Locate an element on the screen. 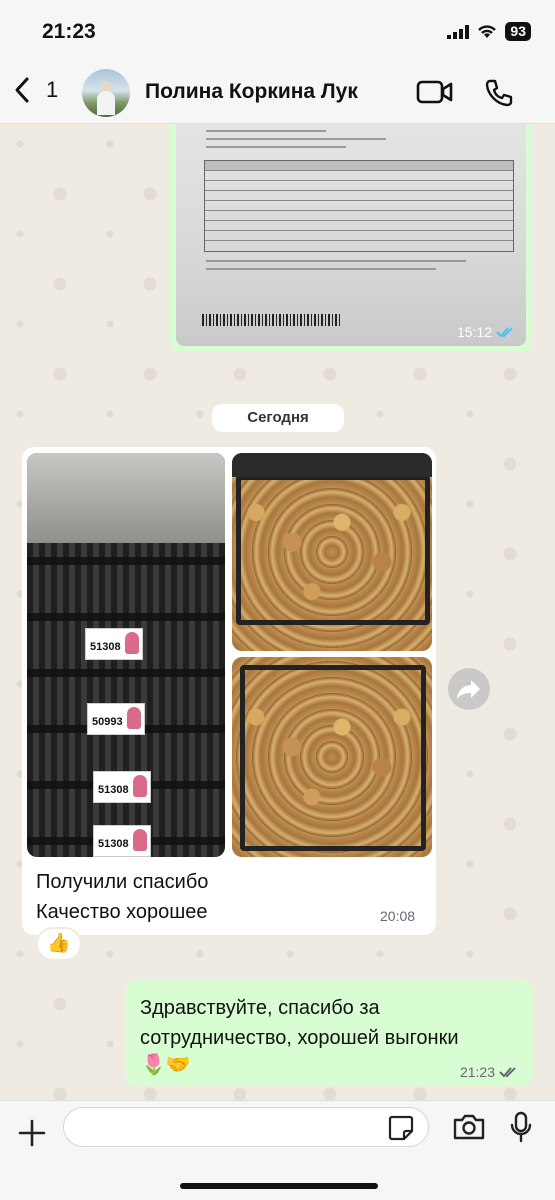  photo-crates: 51308 50993 51308 51308 is located at coordinates (126, 655).